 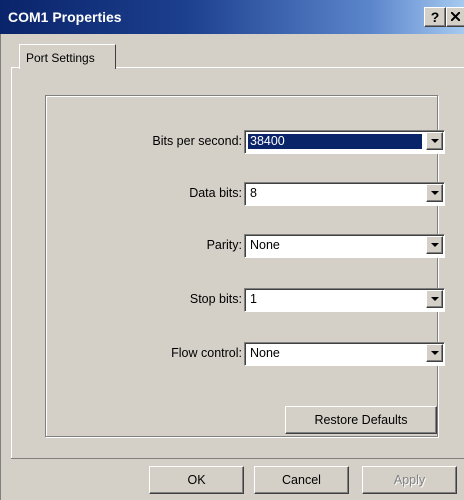 I want to click on divider, so click(x=237, y=458).